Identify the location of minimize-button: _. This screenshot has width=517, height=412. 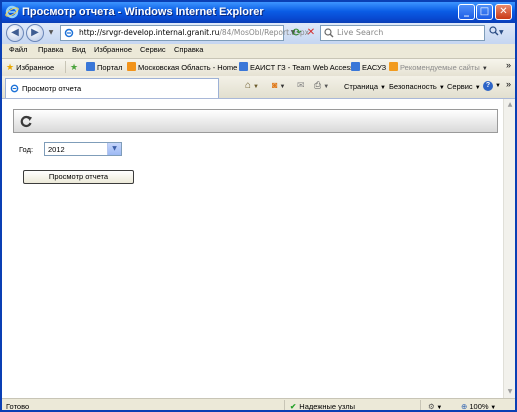
(466, 12).